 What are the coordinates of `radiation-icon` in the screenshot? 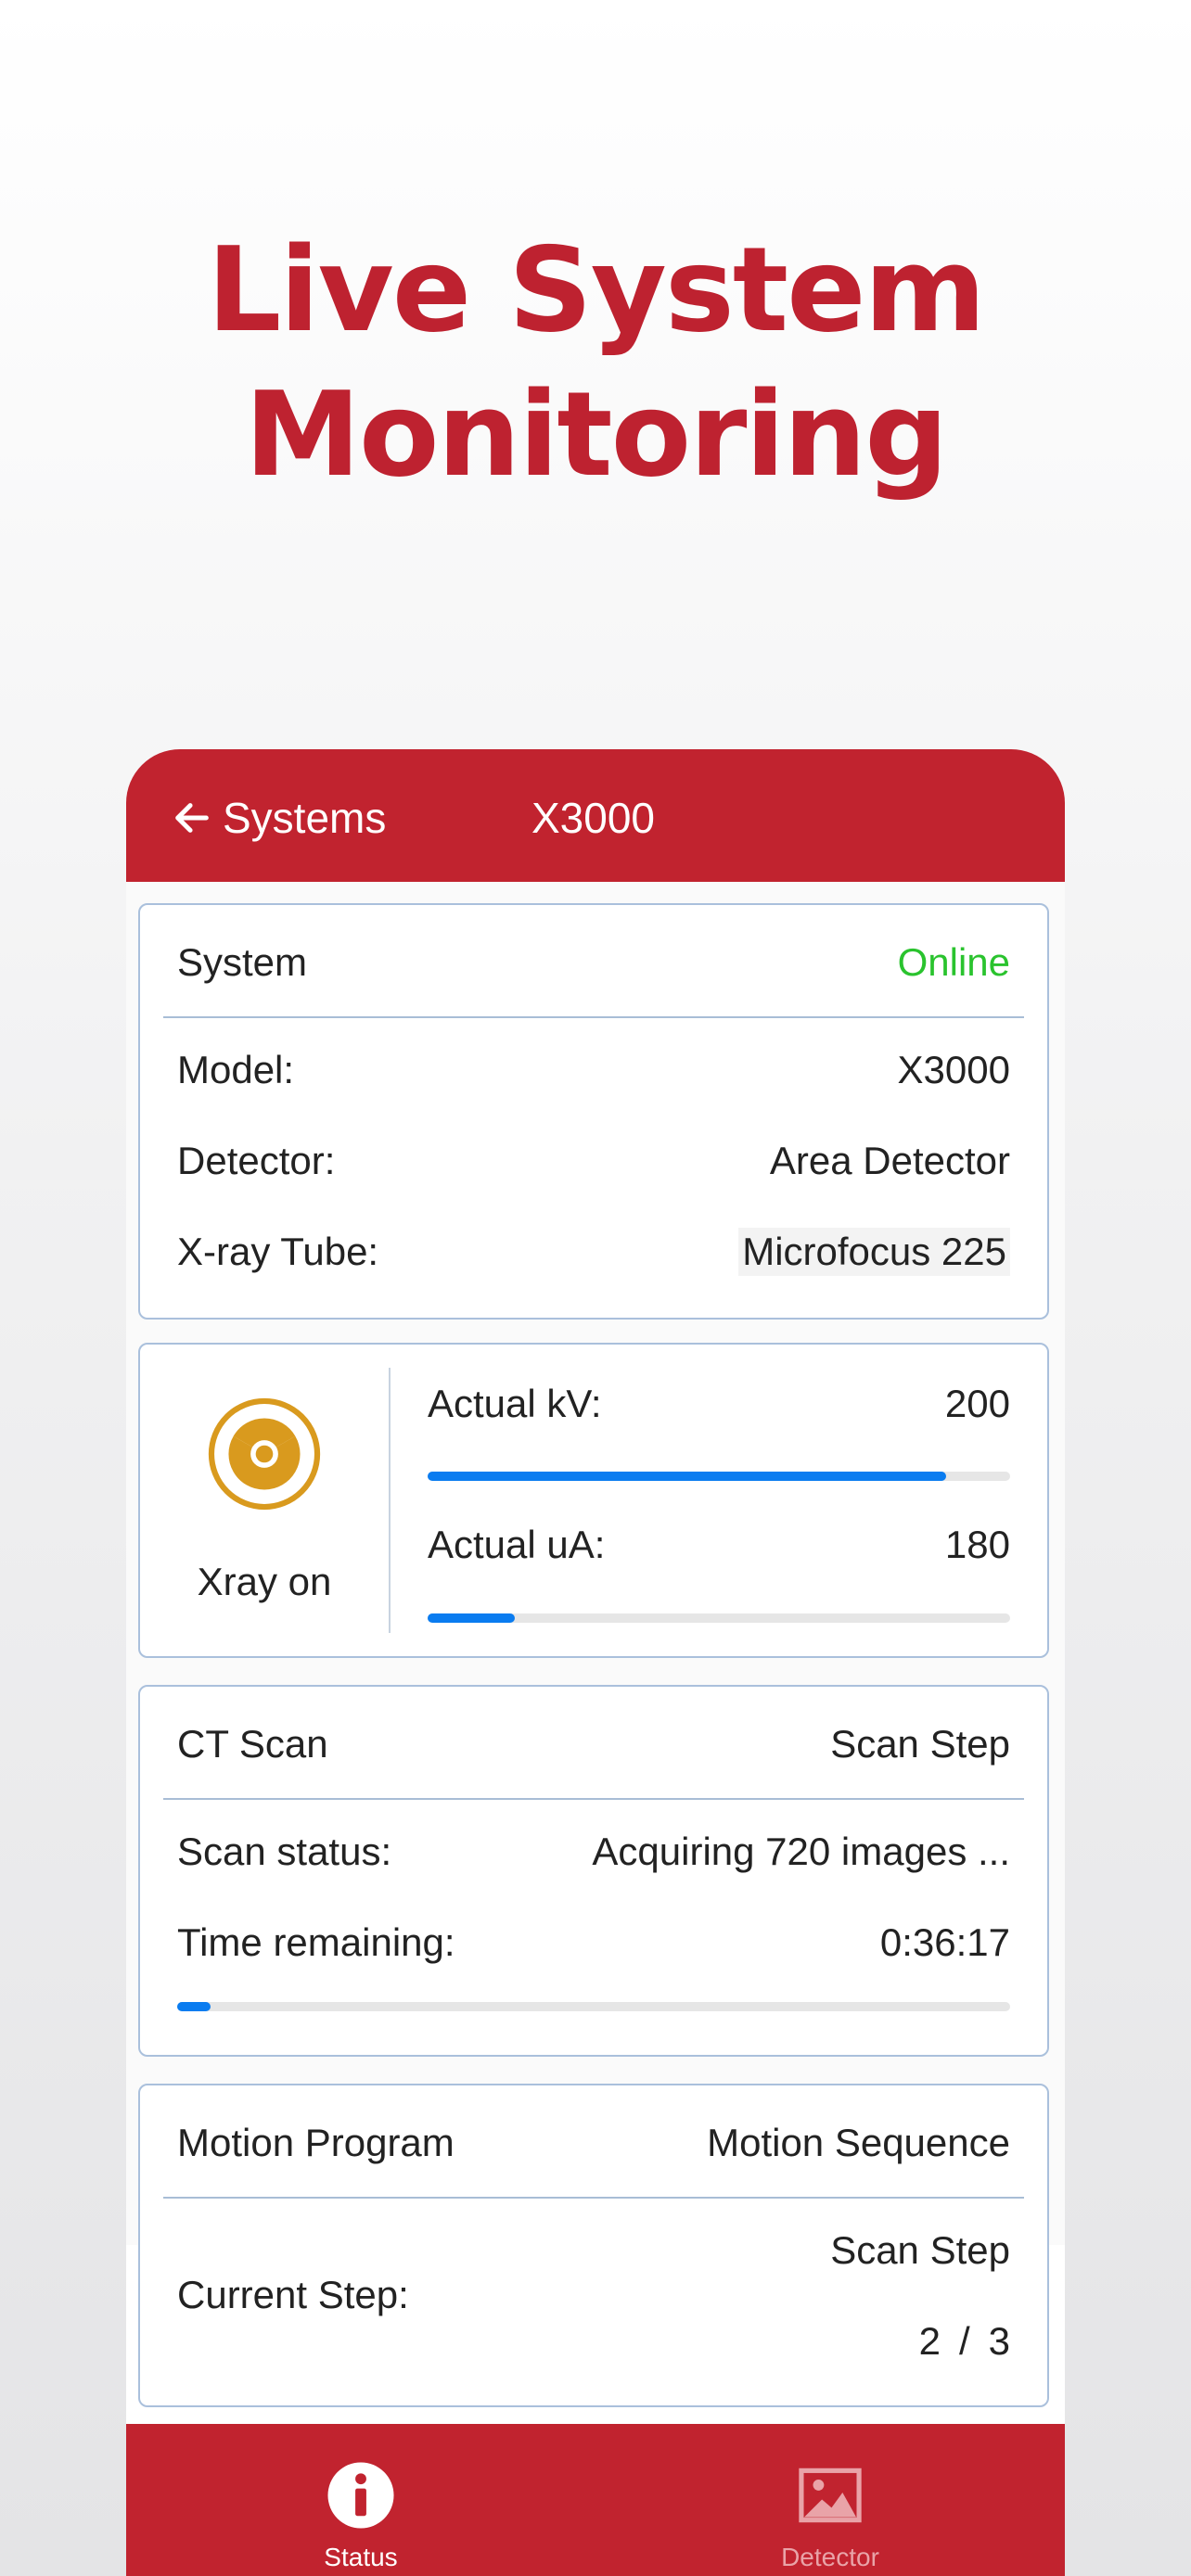 It's located at (264, 1454).